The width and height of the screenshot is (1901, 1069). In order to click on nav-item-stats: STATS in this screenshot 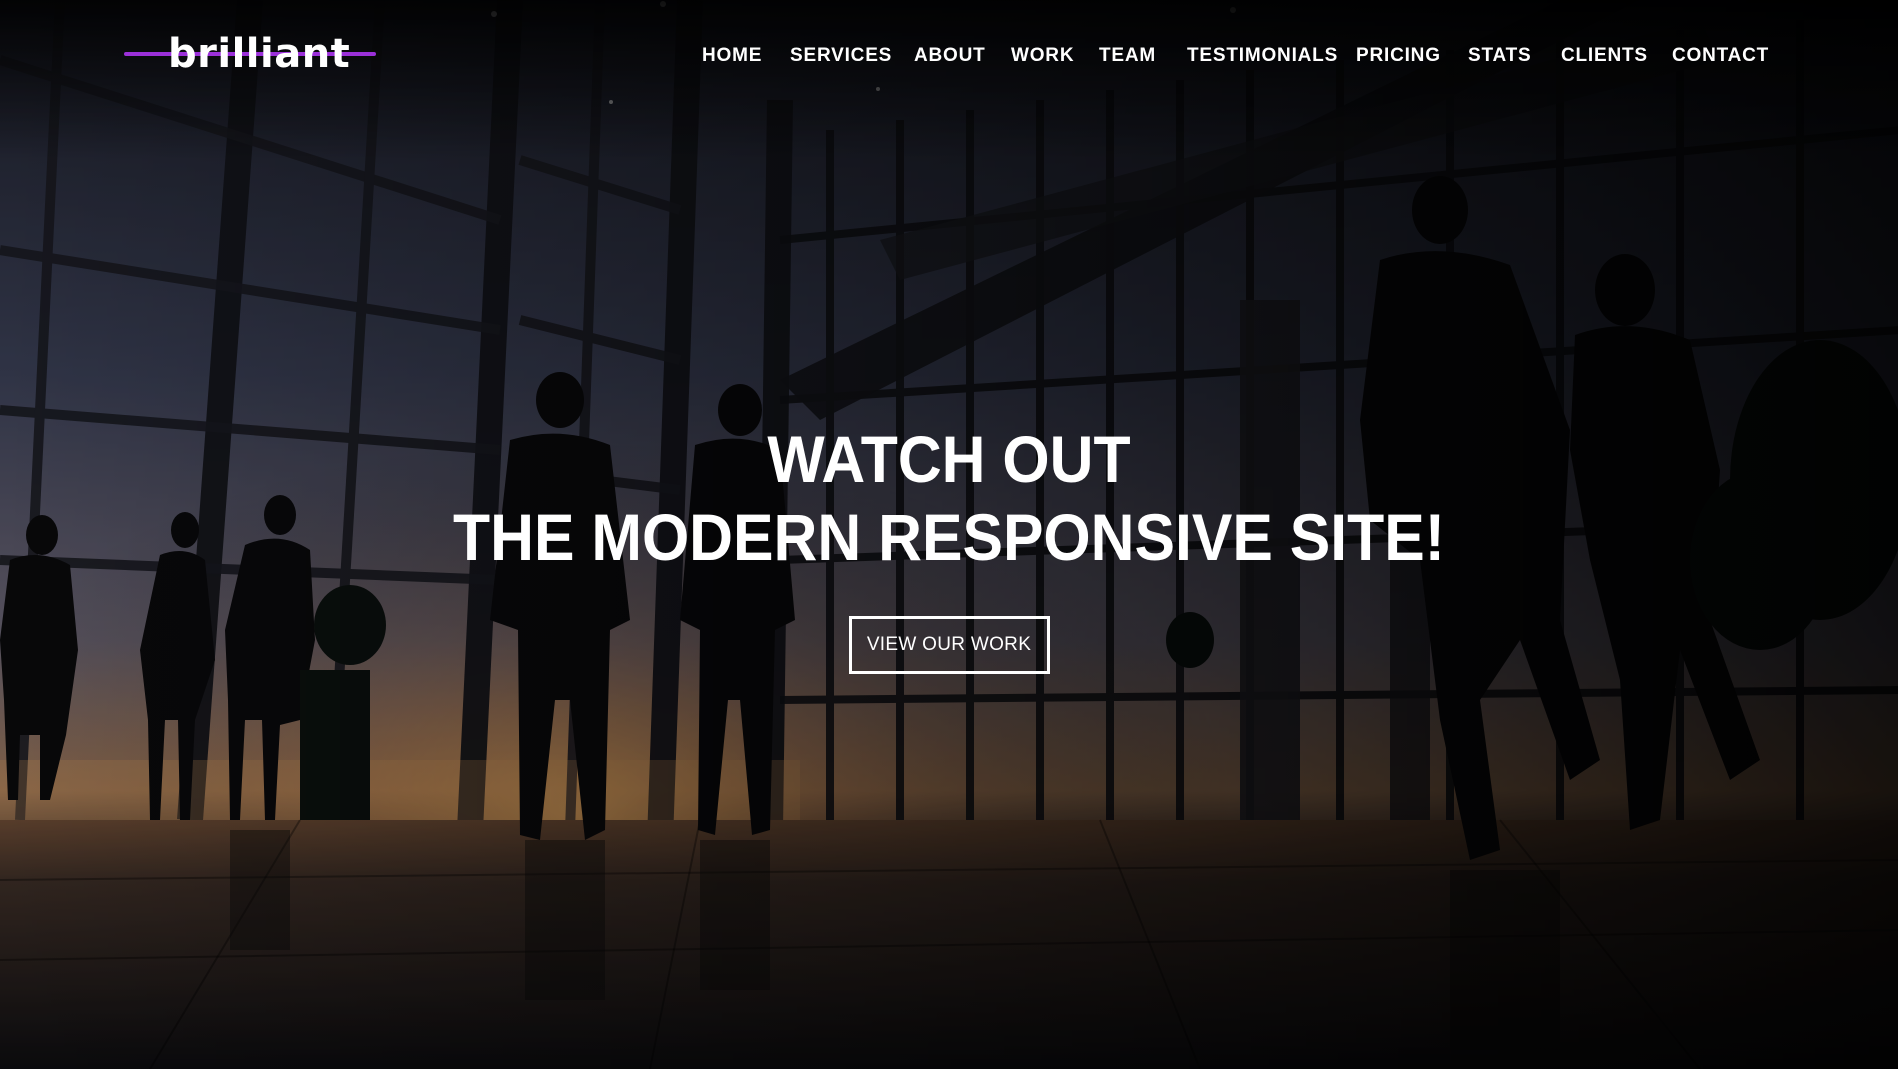, I will do `click(1499, 56)`.